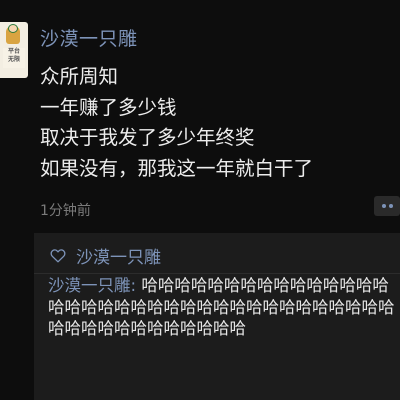 Image resolution: width=400 pixels, height=400 pixels. I want to click on likes-row: 沙漠一只雕, so click(105, 255).